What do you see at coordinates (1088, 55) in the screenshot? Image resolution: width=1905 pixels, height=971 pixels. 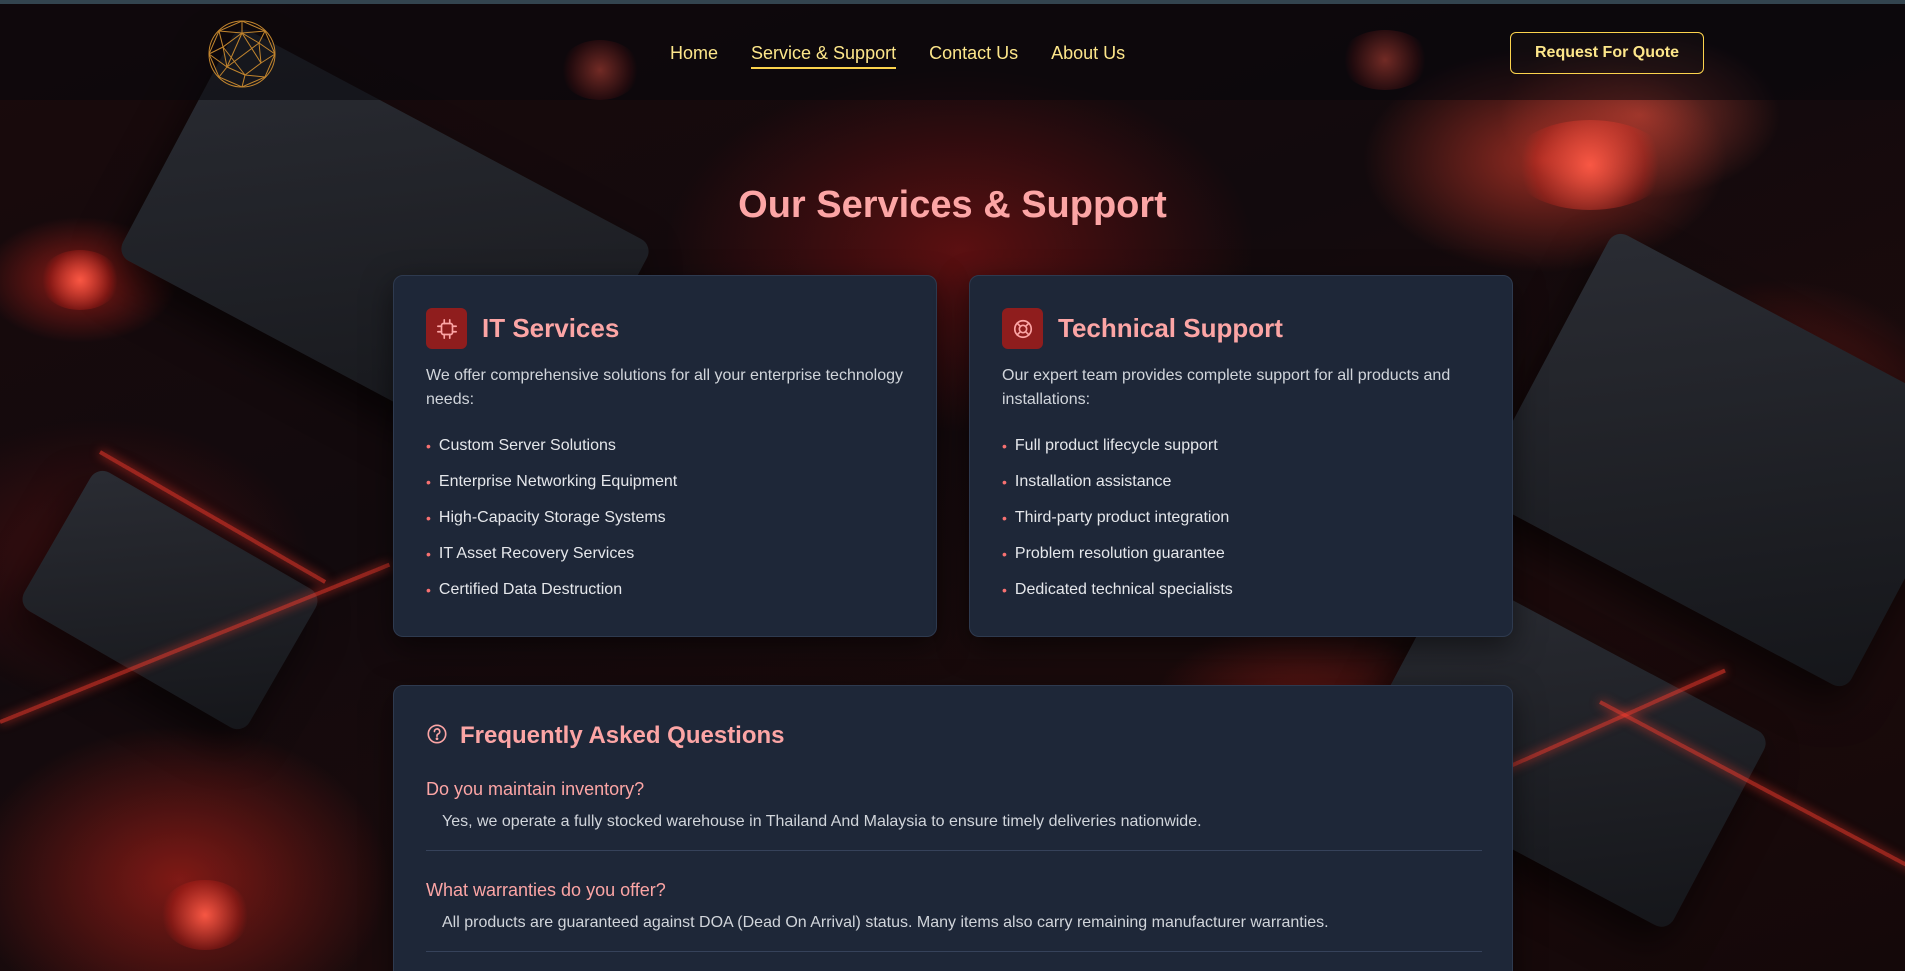 I see `nav-about-us: About Us` at bounding box center [1088, 55].